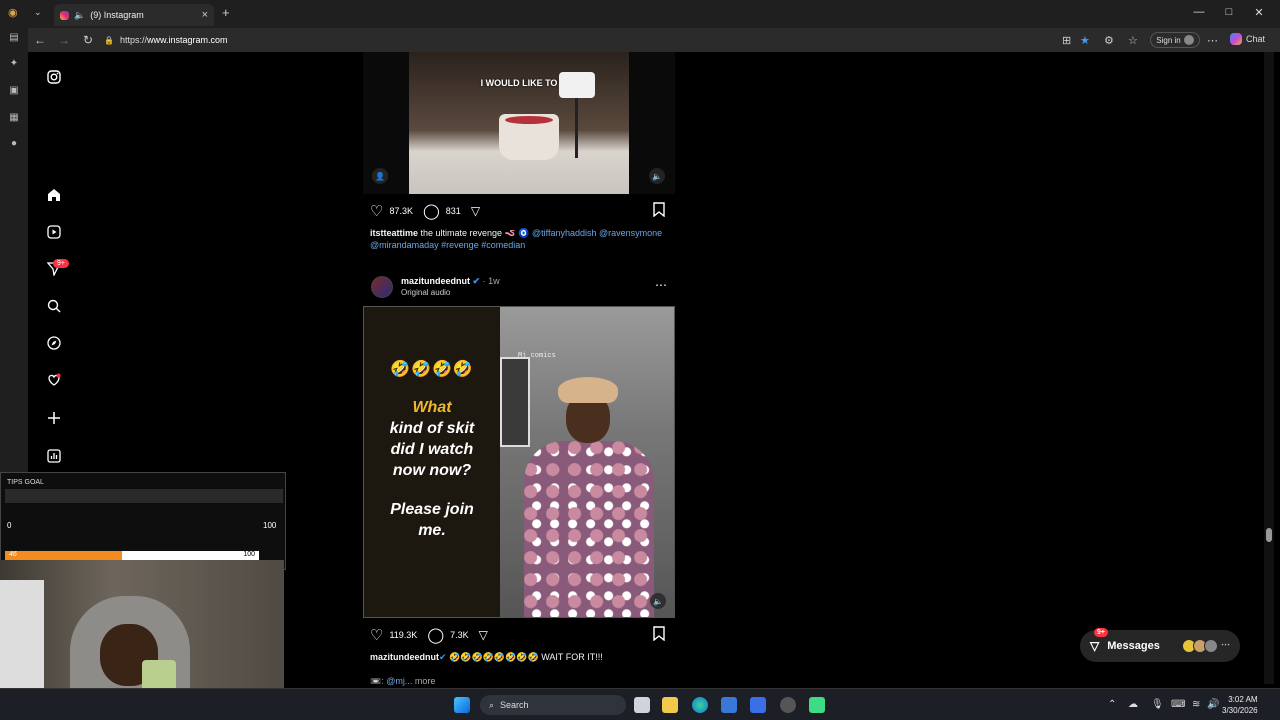 The height and width of the screenshot is (720, 1280). I want to click on search-icon, so click(54, 306).